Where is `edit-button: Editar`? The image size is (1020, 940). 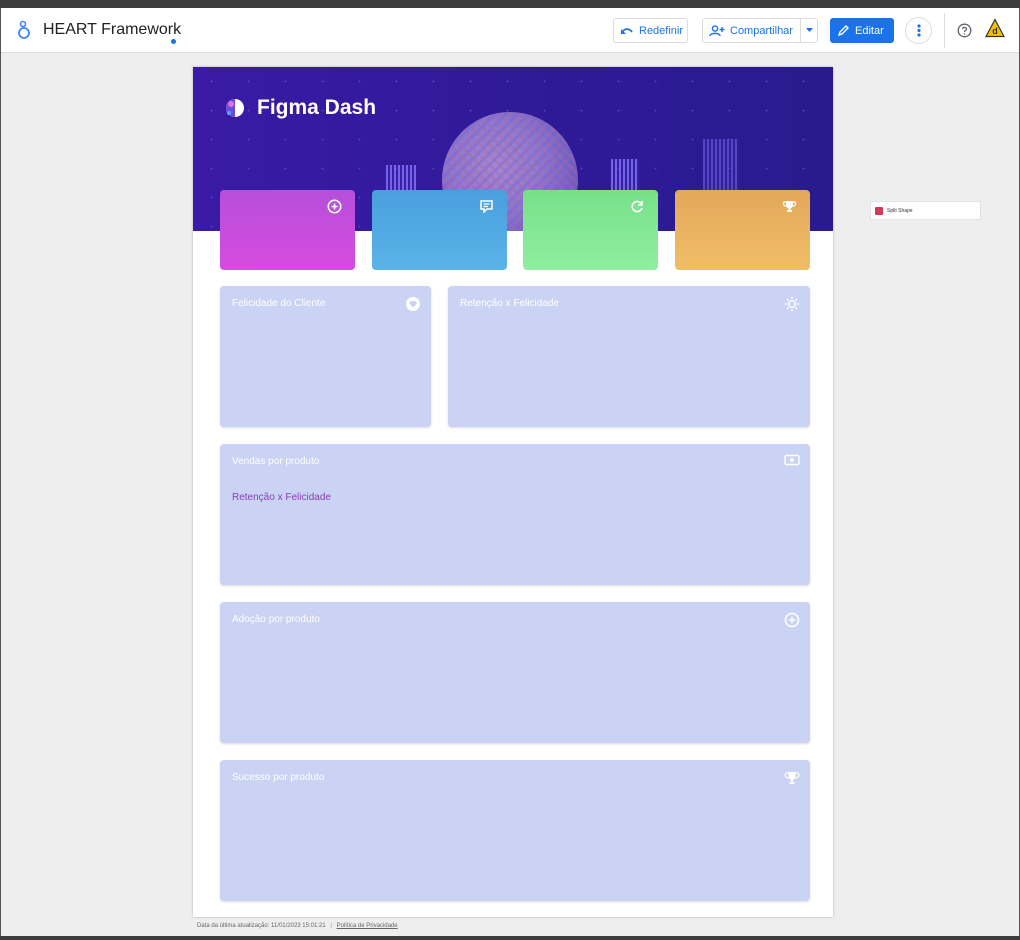
edit-button: Editar is located at coordinates (862, 30).